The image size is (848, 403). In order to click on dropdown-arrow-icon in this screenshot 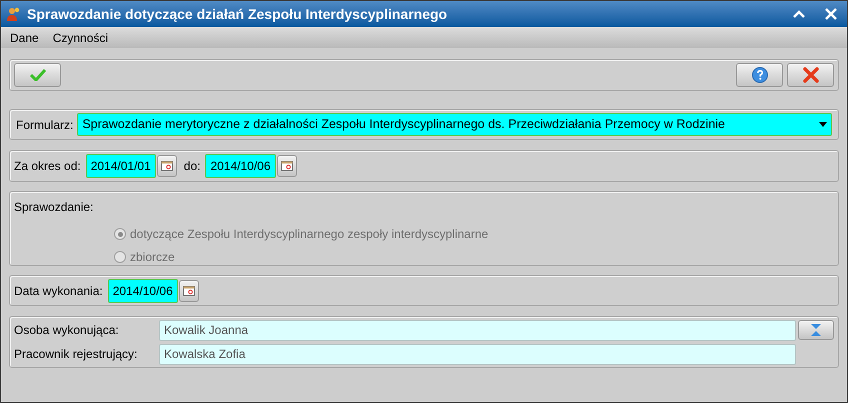, I will do `click(823, 124)`.